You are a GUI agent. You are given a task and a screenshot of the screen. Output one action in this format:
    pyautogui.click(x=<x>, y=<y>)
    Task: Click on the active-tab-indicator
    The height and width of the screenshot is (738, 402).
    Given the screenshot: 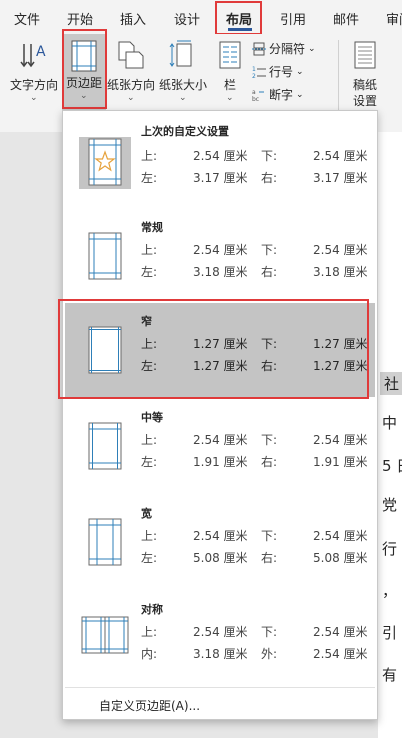 What is the action you would take?
    pyautogui.click(x=240, y=29)
    